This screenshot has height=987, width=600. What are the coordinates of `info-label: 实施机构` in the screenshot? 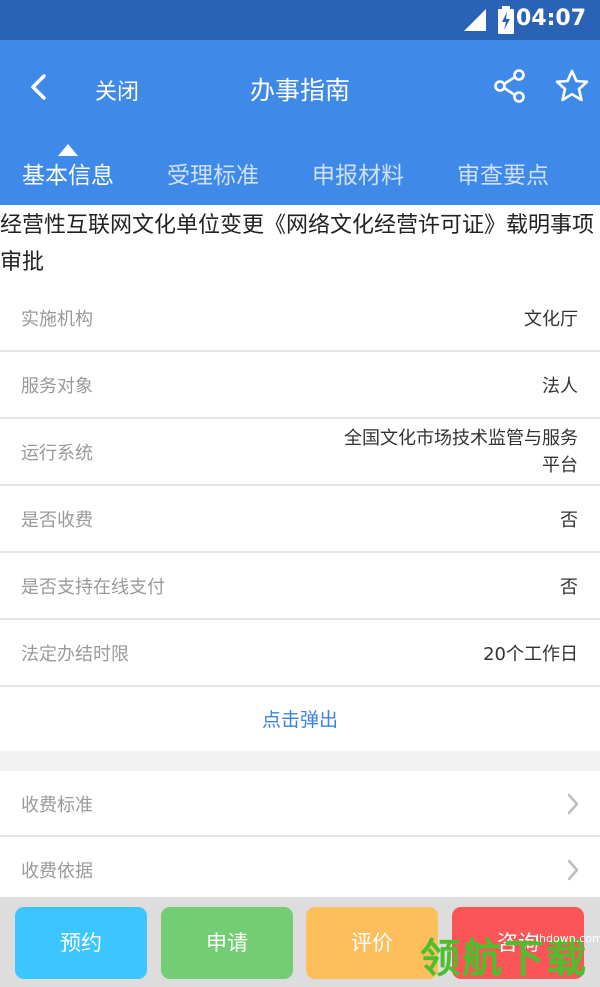 It's located at (57, 319).